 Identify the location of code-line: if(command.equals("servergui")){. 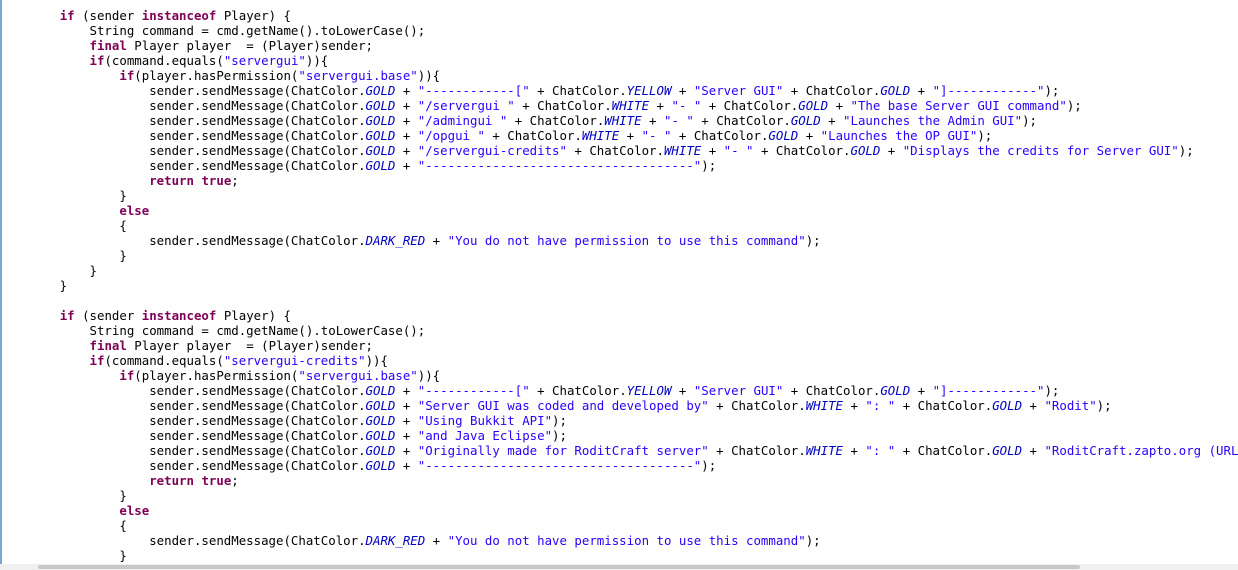
(619, 60).